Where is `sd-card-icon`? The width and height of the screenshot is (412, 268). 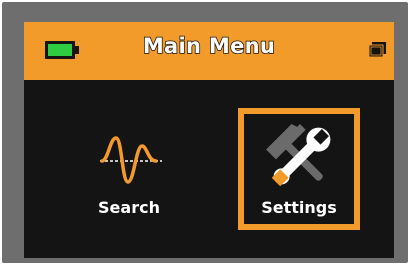 sd-card-icon is located at coordinates (377, 50).